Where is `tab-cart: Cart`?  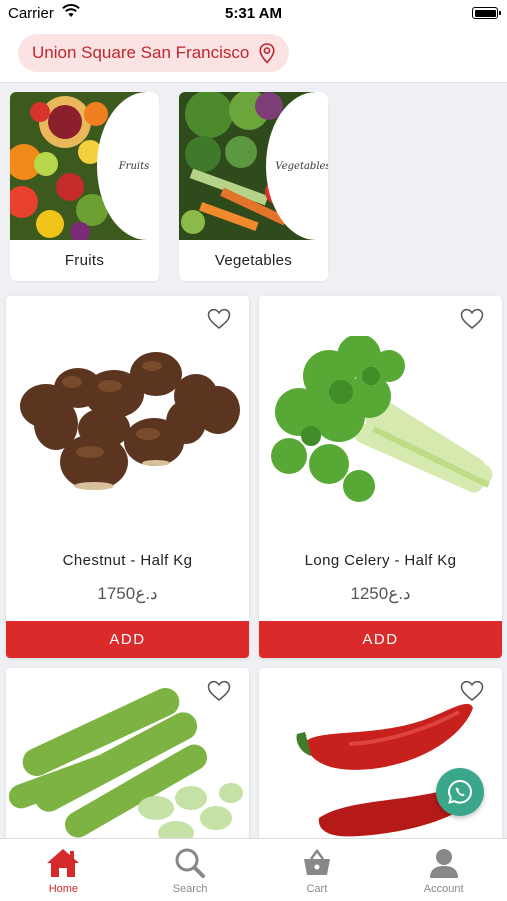
tab-cart: Cart is located at coordinates (317, 870).